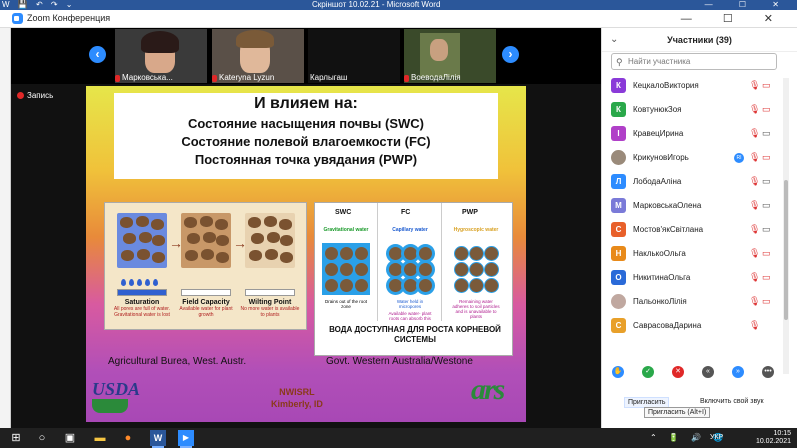 The height and width of the screenshot is (448, 797). What do you see at coordinates (186, 439) in the screenshot?
I see `zoom-icon: ▶` at bounding box center [186, 439].